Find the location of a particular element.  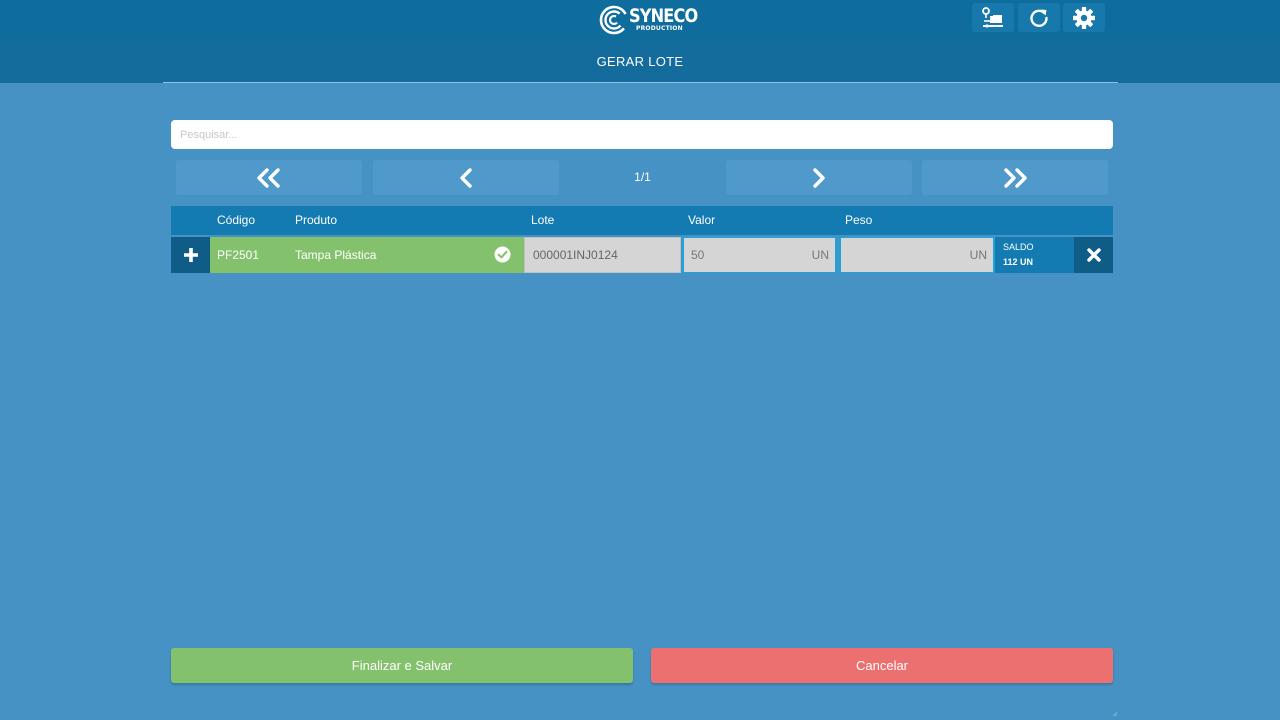

last-page-button is located at coordinates (1015, 177).